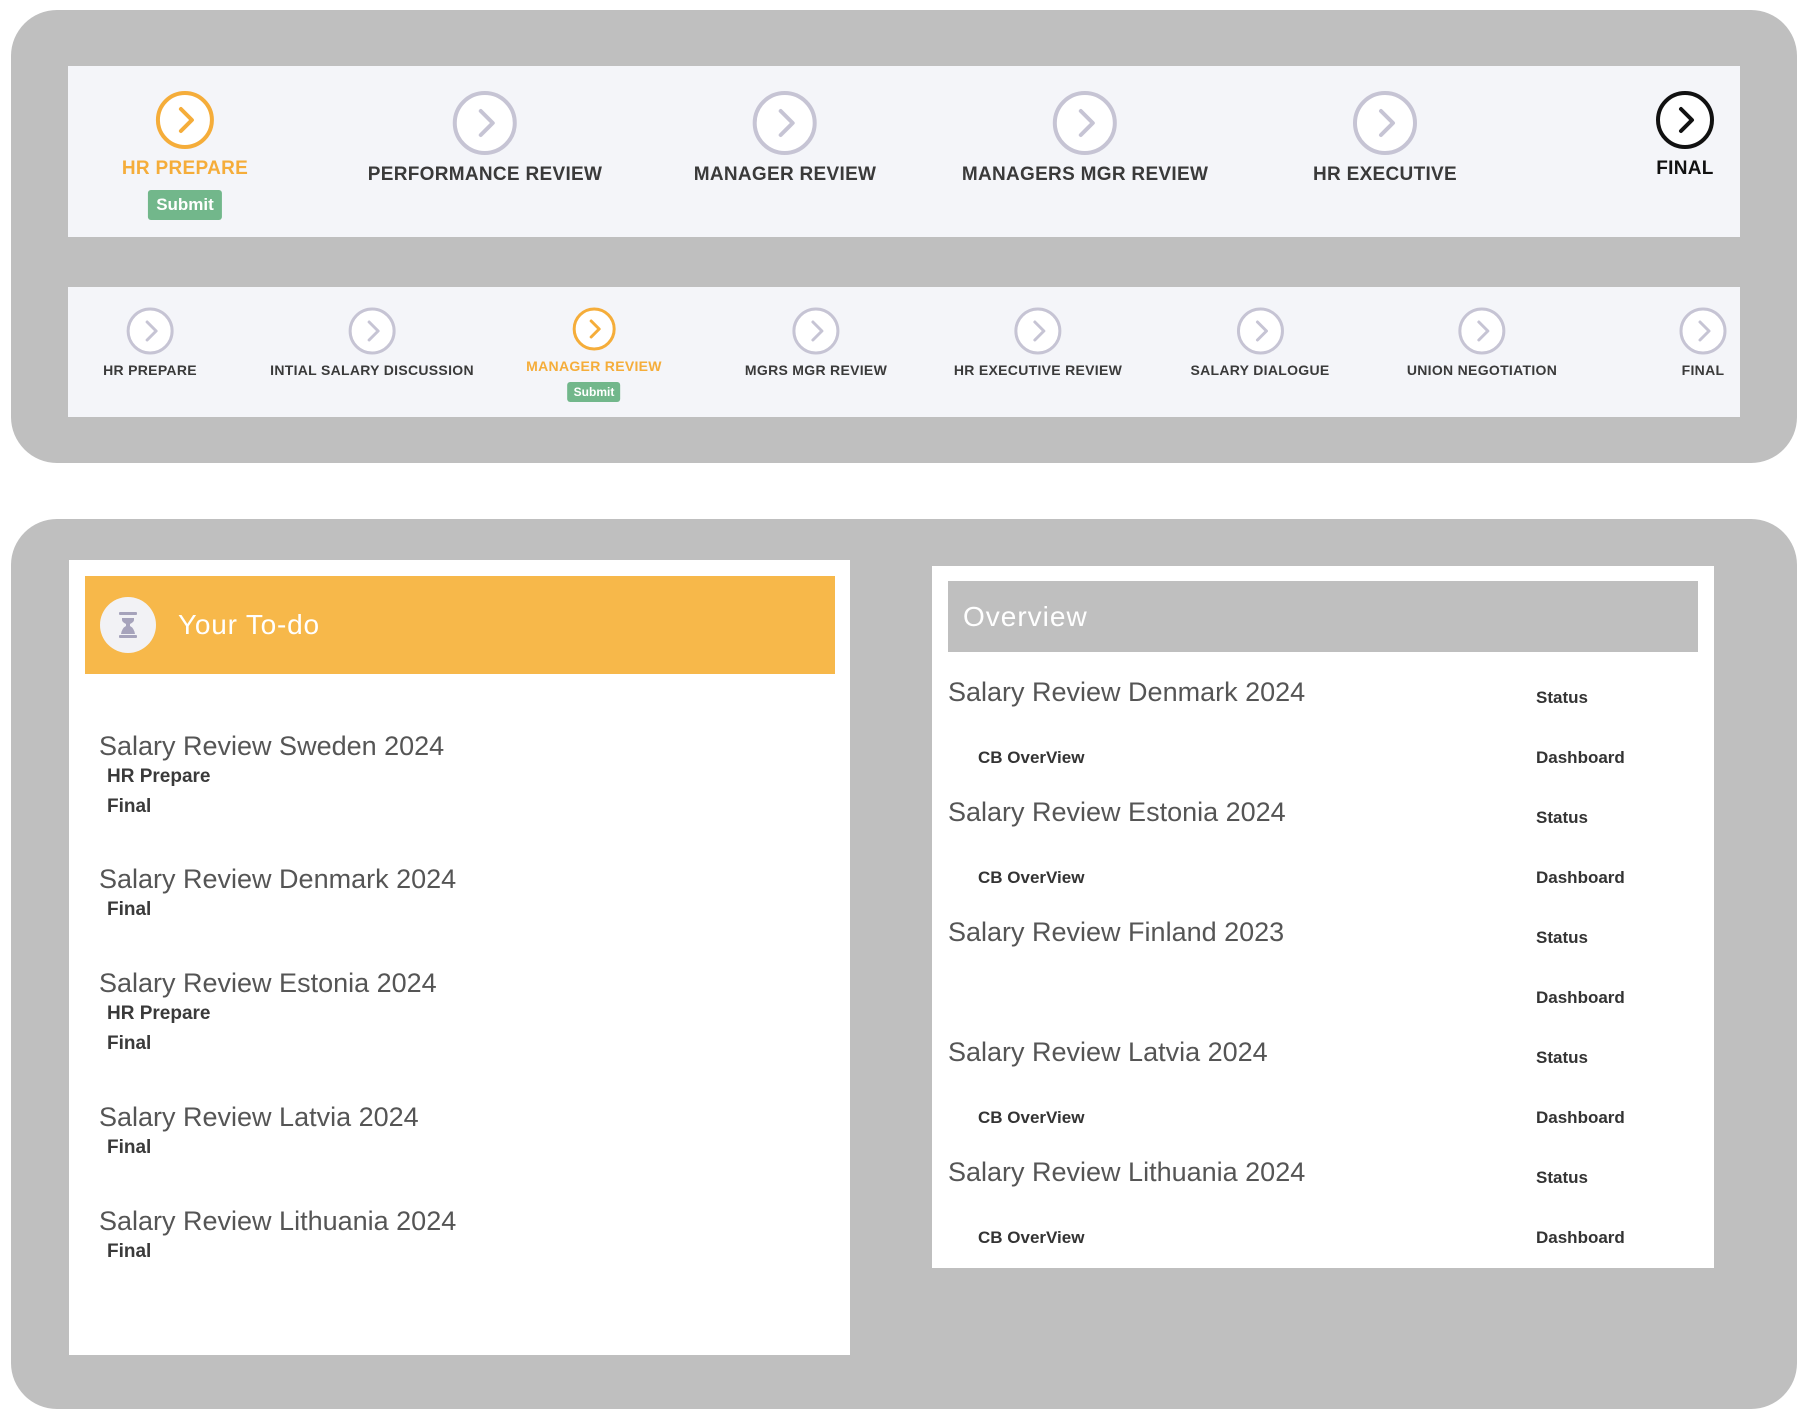 The width and height of the screenshot is (1807, 1421). Describe the element at coordinates (460, 625) in the screenshot. I see `todo-header: Your To-do` at that location.